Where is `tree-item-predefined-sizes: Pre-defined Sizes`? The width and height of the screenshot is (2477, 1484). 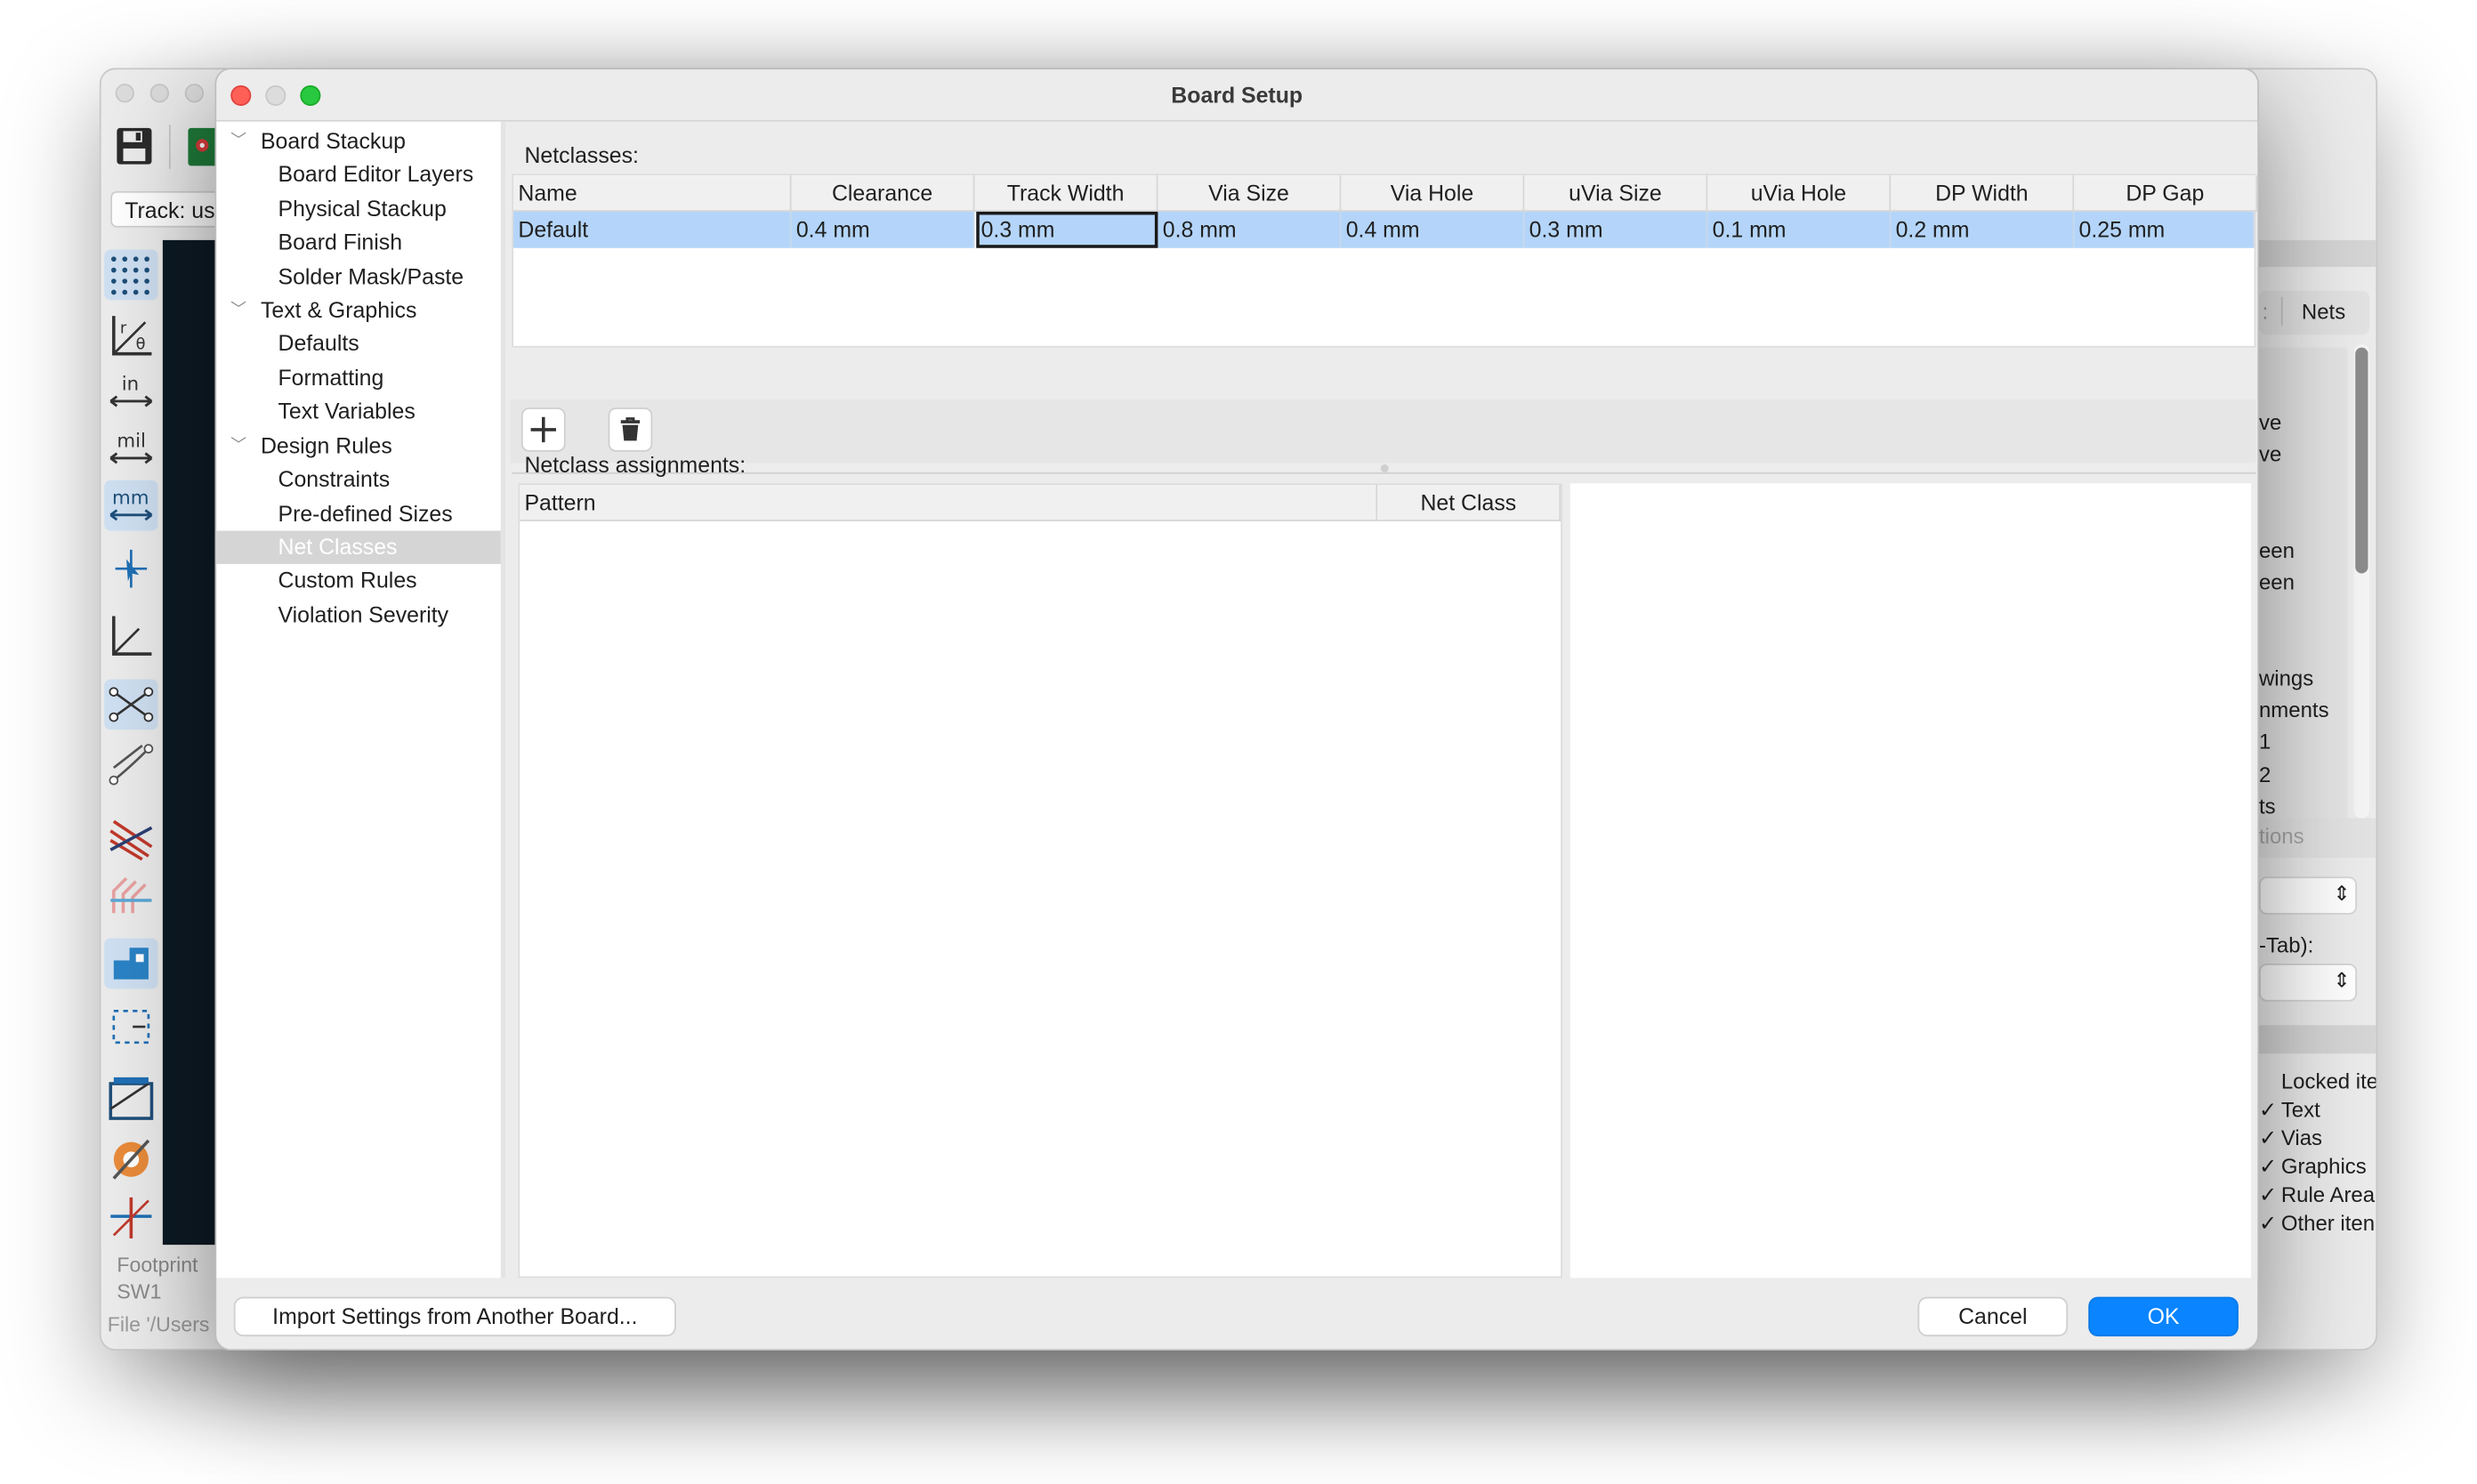 tree-item-predefined-sizes: Pre-defined Sizes is located at coordinates (358, 513).